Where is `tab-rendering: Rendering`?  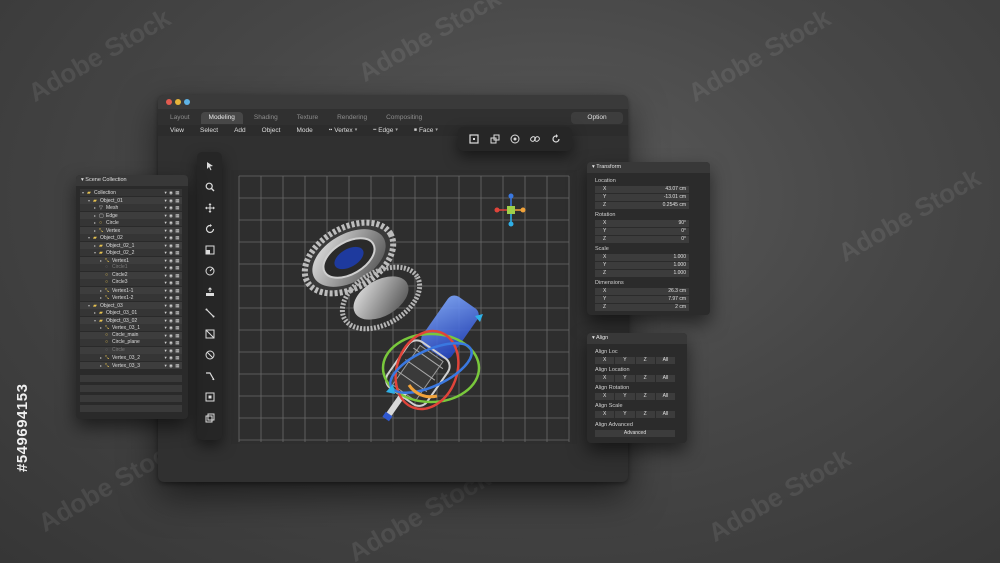
tab-rendering: Rendering is located at coordinates (352, 118).